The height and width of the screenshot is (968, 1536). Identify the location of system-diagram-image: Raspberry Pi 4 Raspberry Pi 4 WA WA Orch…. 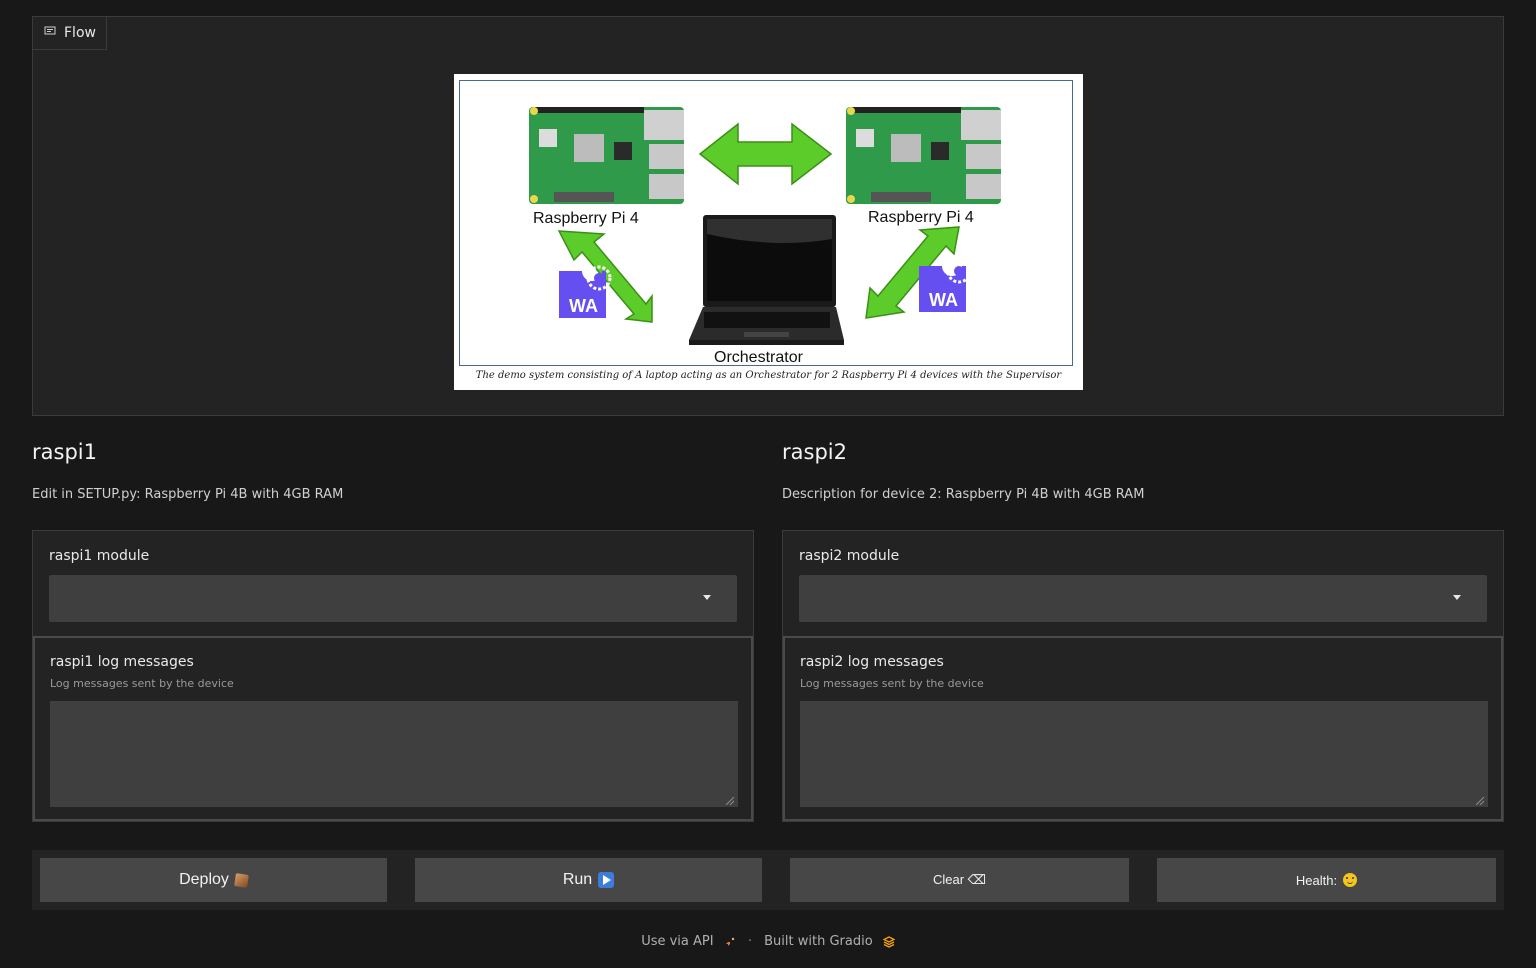
(768, 232).